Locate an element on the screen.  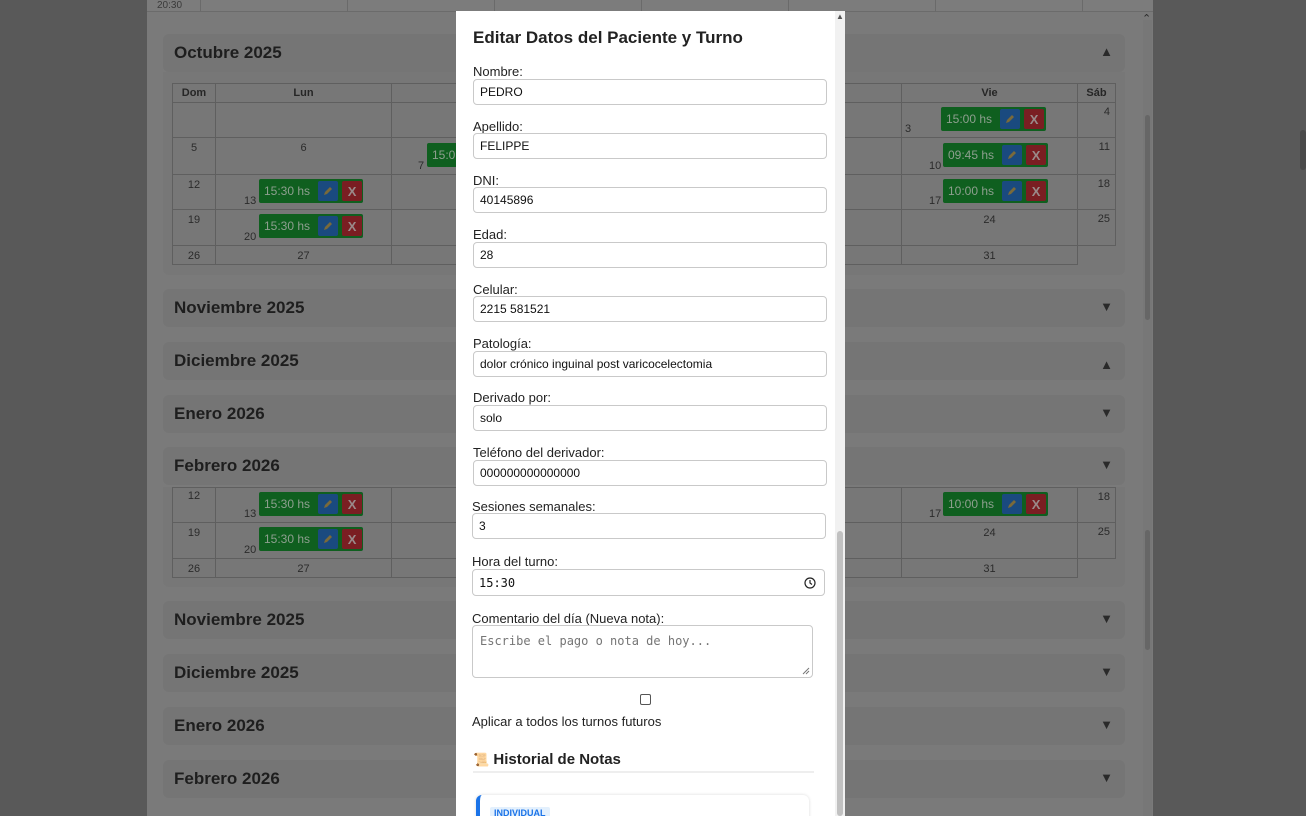
apellido-input: FELIPPE is located at coordinates (650, 146).